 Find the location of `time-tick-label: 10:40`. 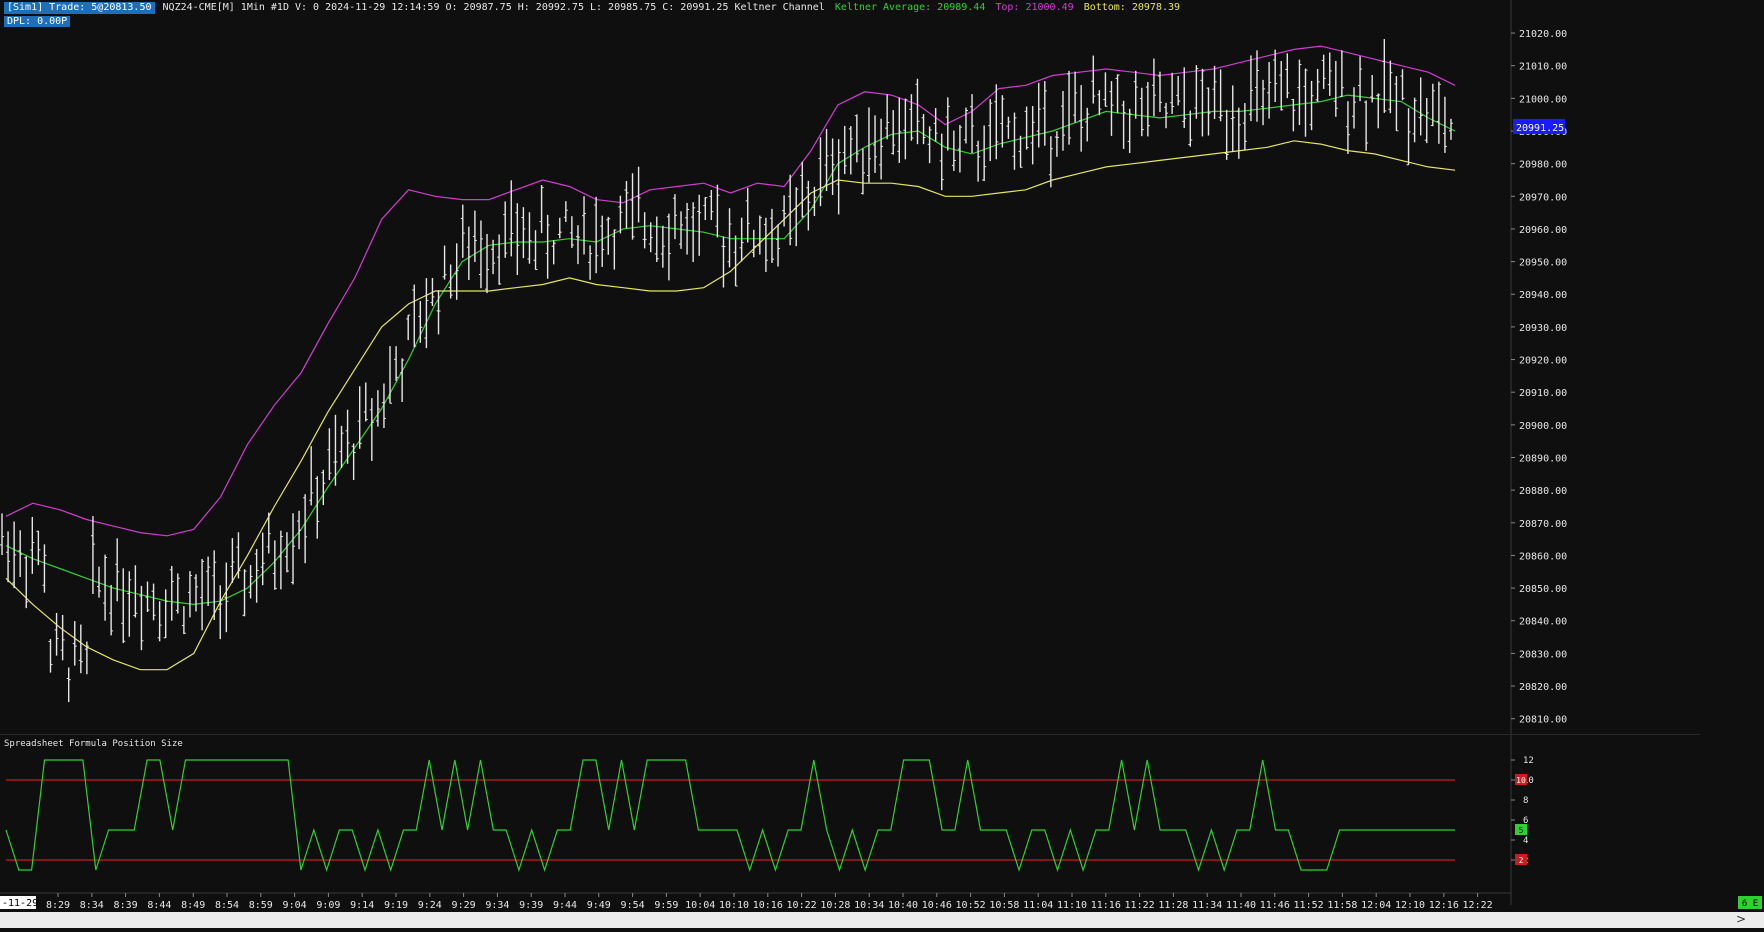

time-tick-label: 10:40 is located at coordinates (903, 905).